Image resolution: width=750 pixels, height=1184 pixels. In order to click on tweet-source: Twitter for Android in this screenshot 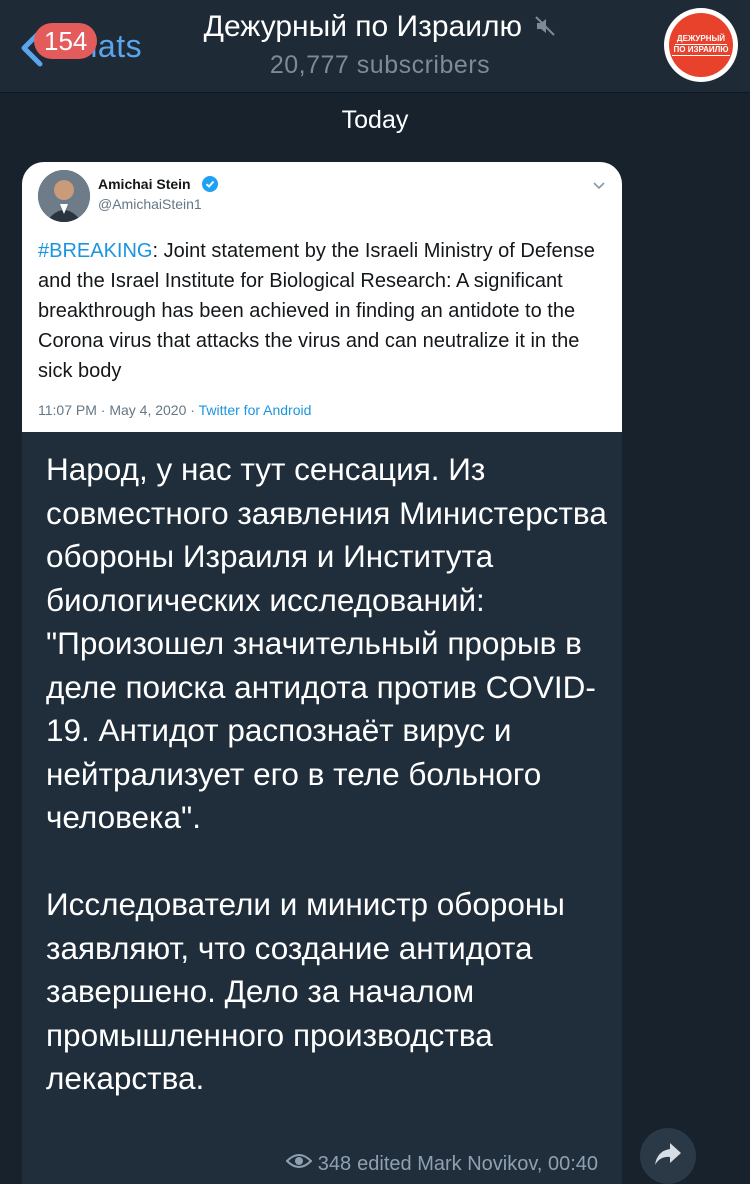, I will do `click(255, 410)`.